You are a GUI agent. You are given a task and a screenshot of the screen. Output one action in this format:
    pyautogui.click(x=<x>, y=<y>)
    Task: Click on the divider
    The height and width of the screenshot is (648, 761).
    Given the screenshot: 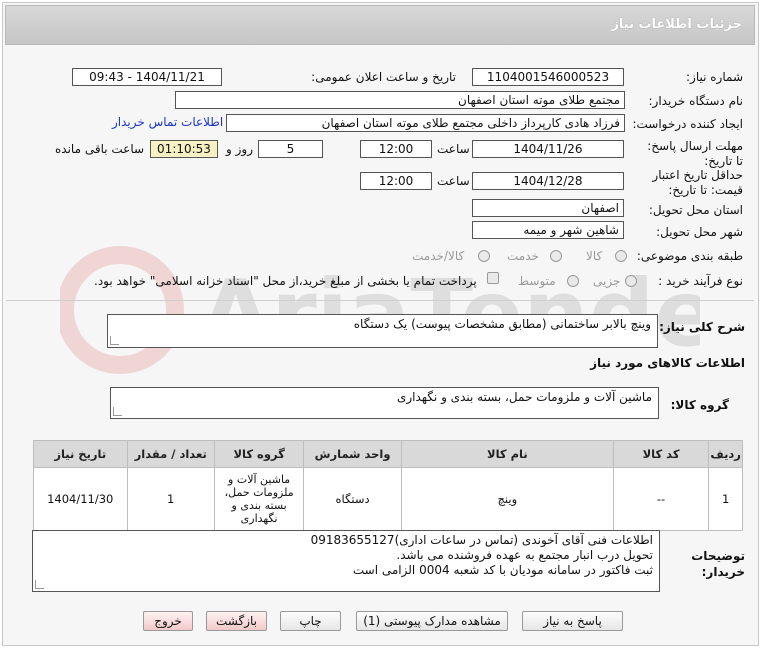 What is the action you would take?
    pyautogui.click(x=380, y=300)
    